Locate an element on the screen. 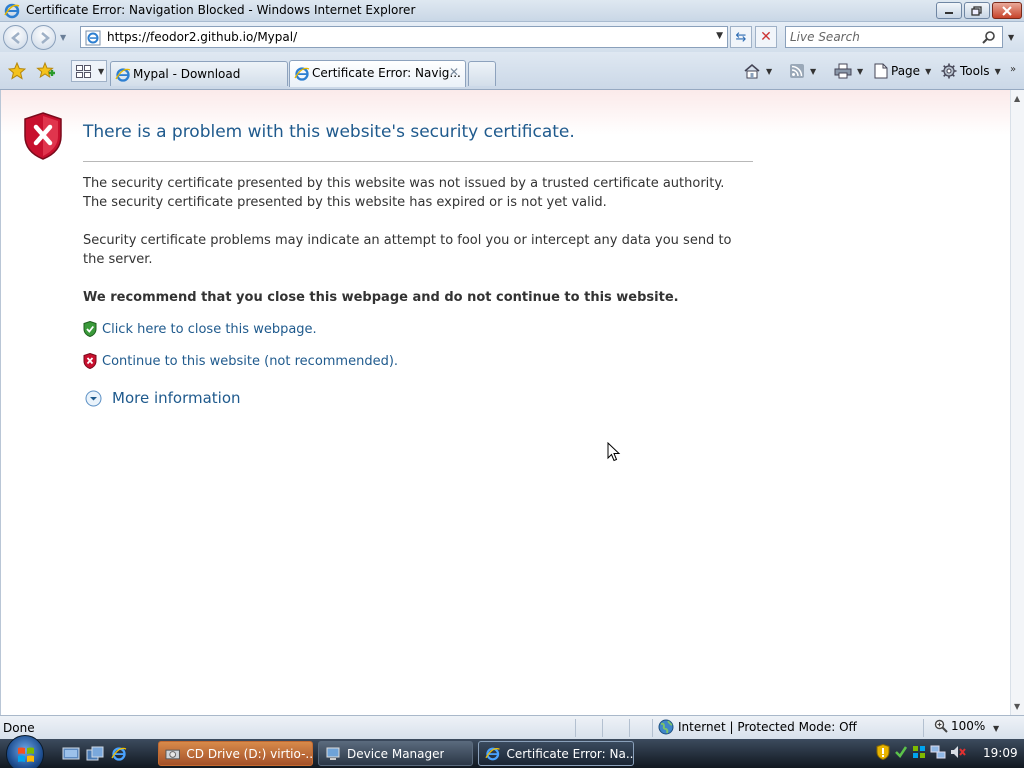 This screenshot has height=768, width=1024. address-url: https://feodor2.github.io/Mypal/ is located at coordinates (202, 37).